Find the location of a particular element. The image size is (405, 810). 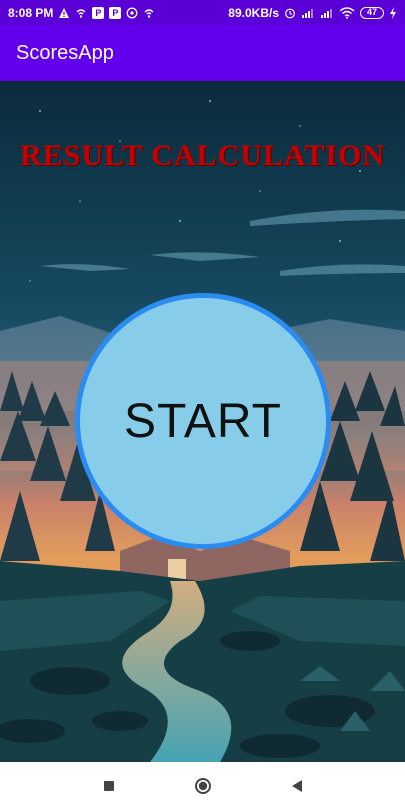

recent-apps-icon is located at coordinates (108, 786).